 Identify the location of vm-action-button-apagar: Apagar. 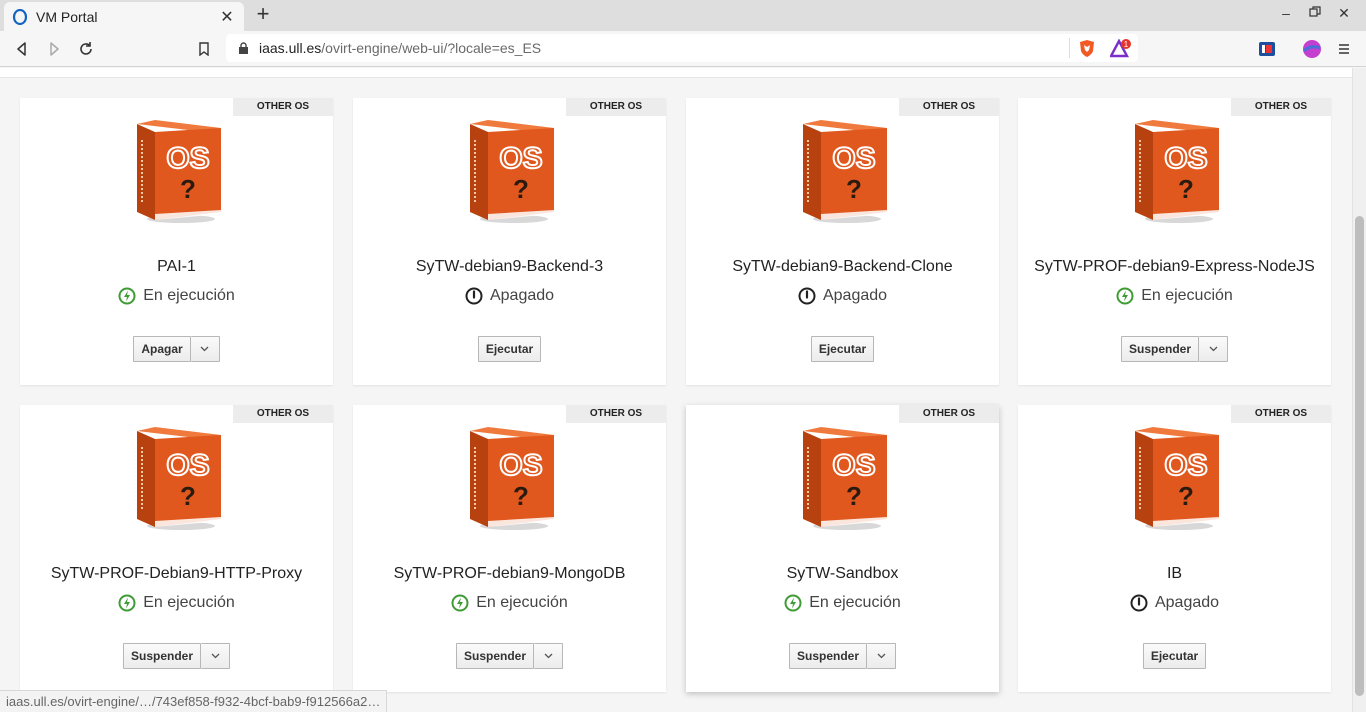
(162, 349).